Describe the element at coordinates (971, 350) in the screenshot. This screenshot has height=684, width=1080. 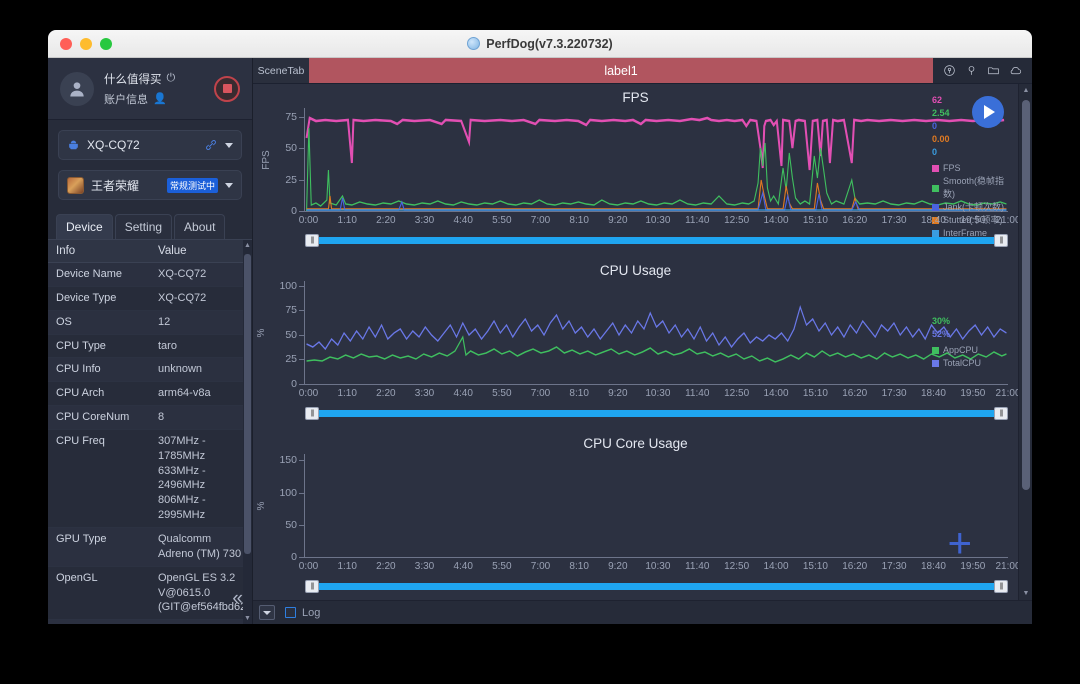
I see `legend-entry-appcpu: AppCPU` at that location.